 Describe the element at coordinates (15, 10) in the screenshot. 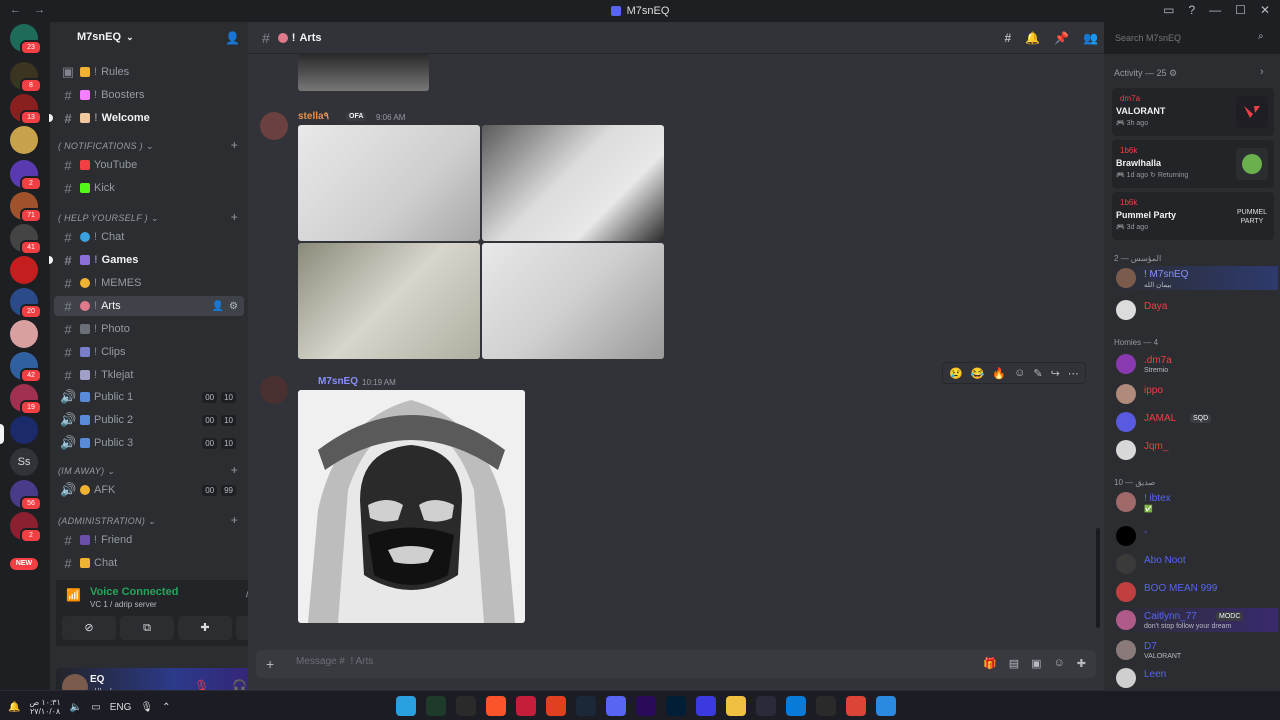

I see `back-icon: ←` at that location.